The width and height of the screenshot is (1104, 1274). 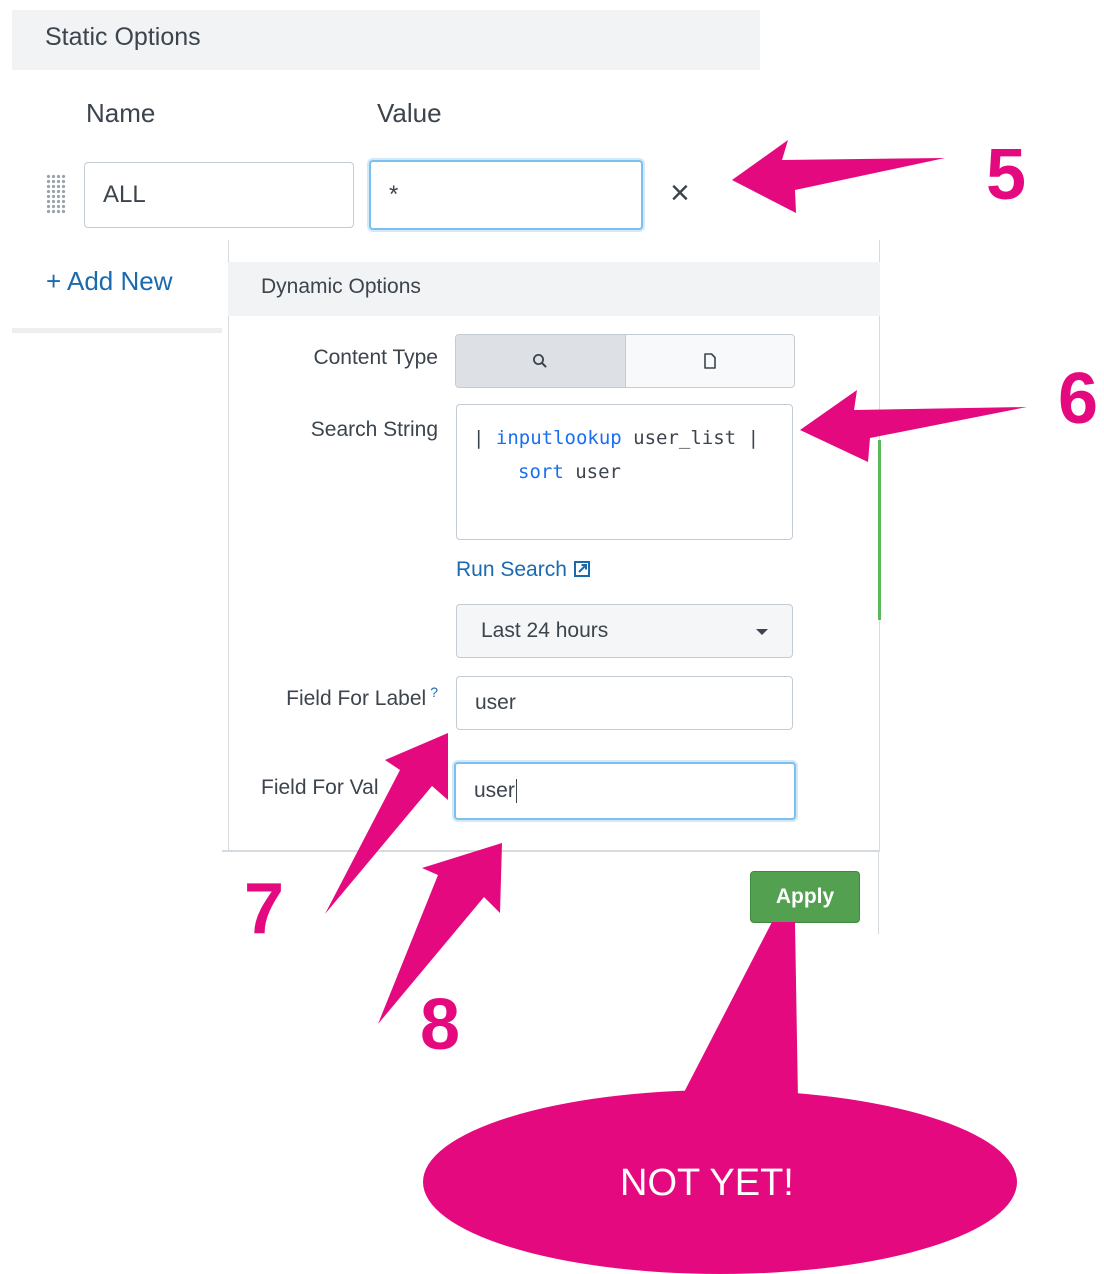 What do you see at coordinates (440, 1025) in the screenshot?
I see `callout-number-8: 8` at bounding box center [440, 1025].